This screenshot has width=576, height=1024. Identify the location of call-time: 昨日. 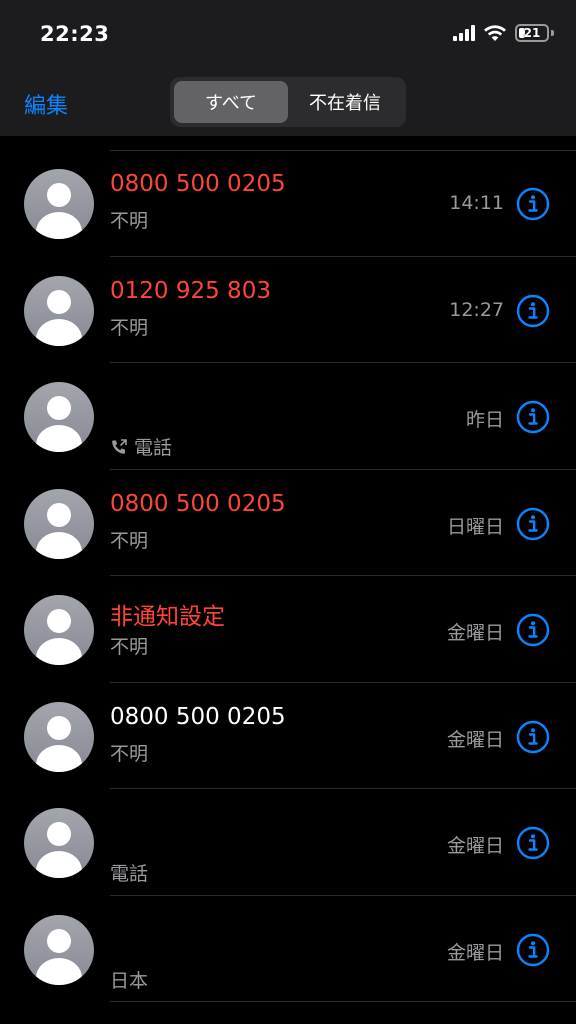
(484, 420).